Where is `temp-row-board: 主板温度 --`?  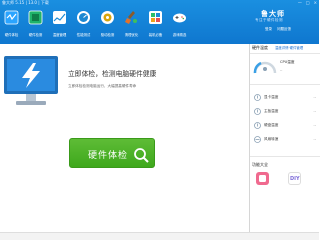
temp-row-board: 主板温度 -- is located at coordinates (285, 112).